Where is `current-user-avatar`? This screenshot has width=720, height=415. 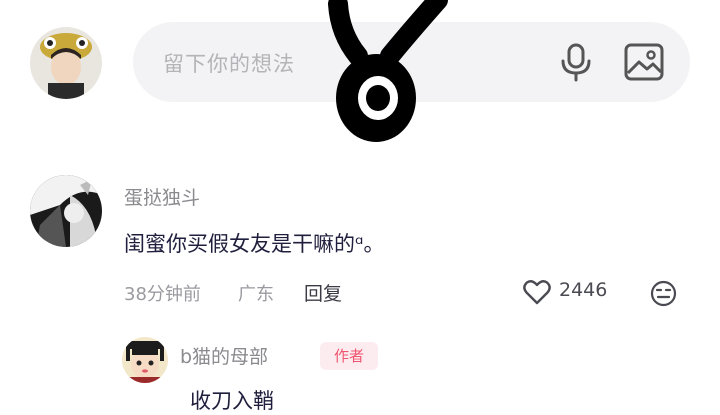
current-user-avatar is located at coordinates (66, 63).